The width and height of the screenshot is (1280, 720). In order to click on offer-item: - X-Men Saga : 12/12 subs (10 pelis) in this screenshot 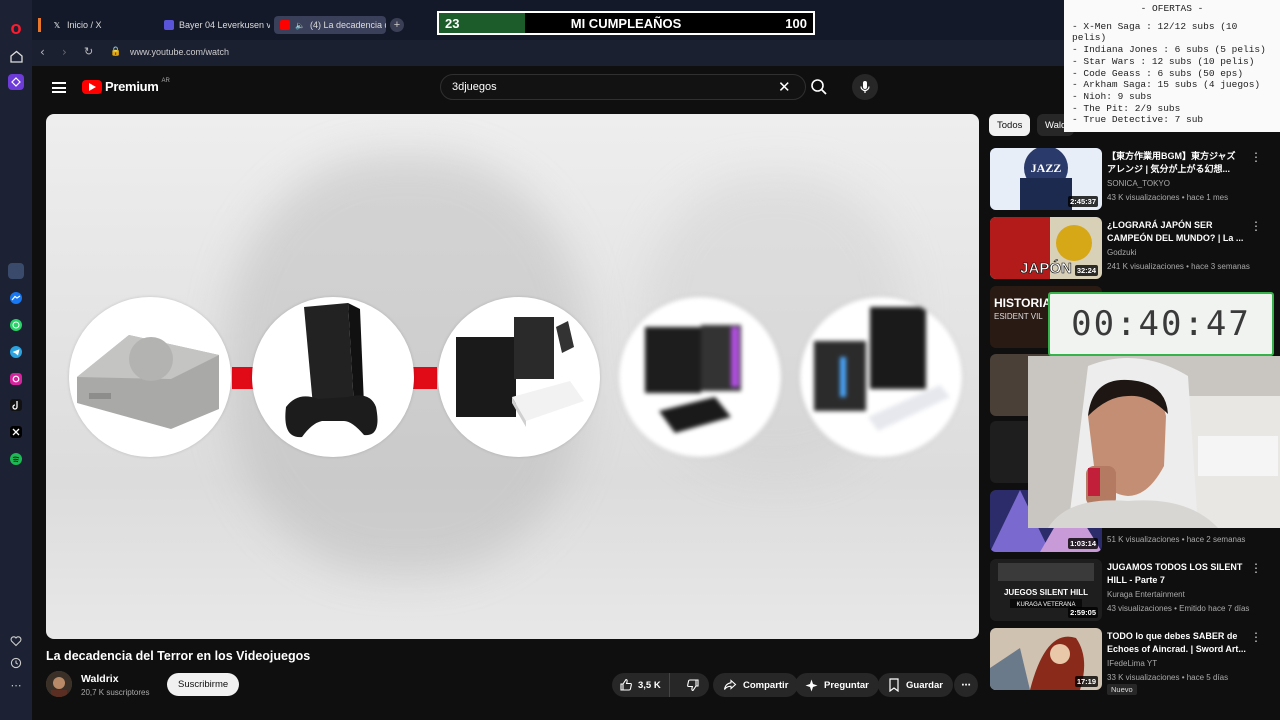, I will do `click(1155, 32)`.